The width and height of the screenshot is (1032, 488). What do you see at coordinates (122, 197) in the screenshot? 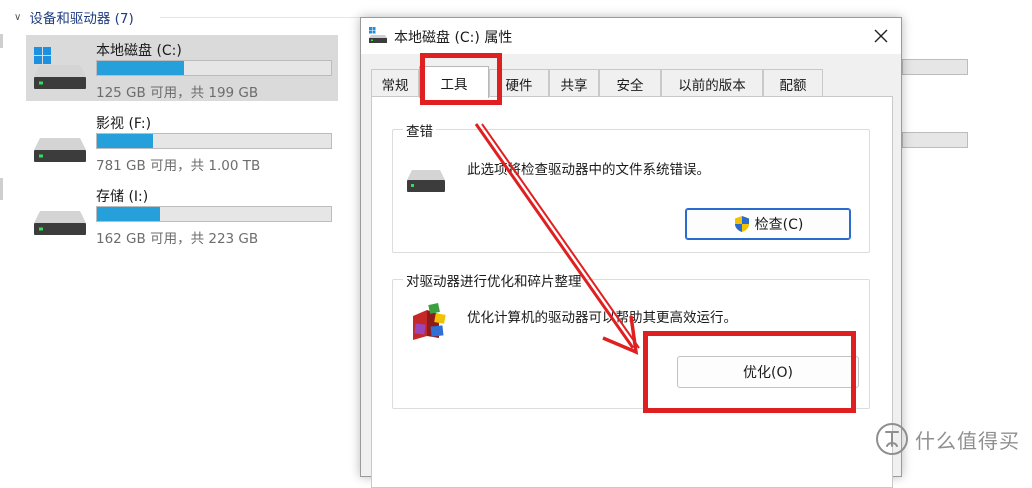
I see `drive-name: 存储 (I:)` at bounding box center [122, 197].